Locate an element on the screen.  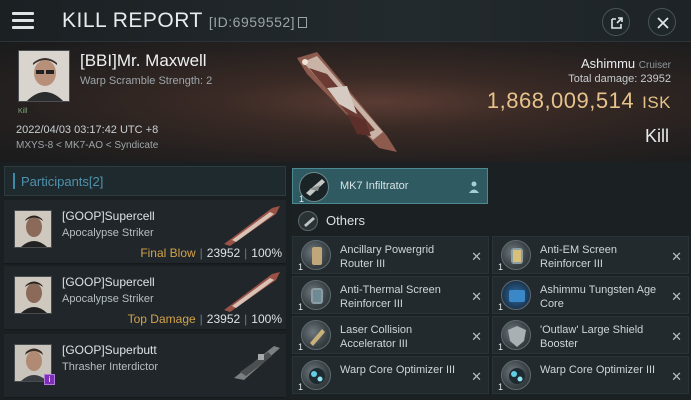
others-label: Others is located at coordinates (346, 220).